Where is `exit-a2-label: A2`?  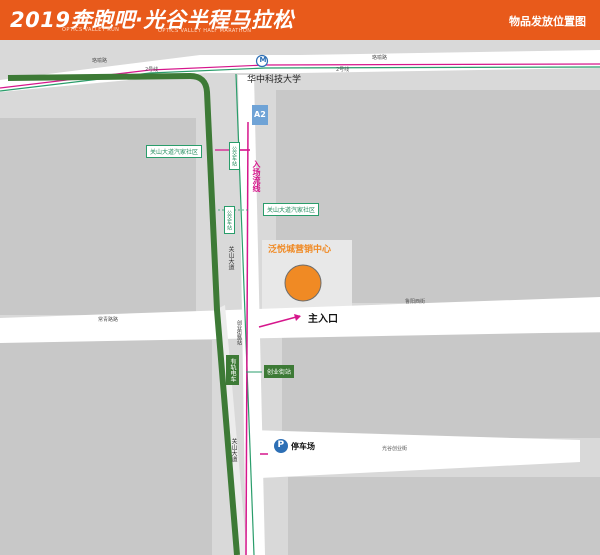 exit-a2-label: A2 is located at coordinates (260, 114).